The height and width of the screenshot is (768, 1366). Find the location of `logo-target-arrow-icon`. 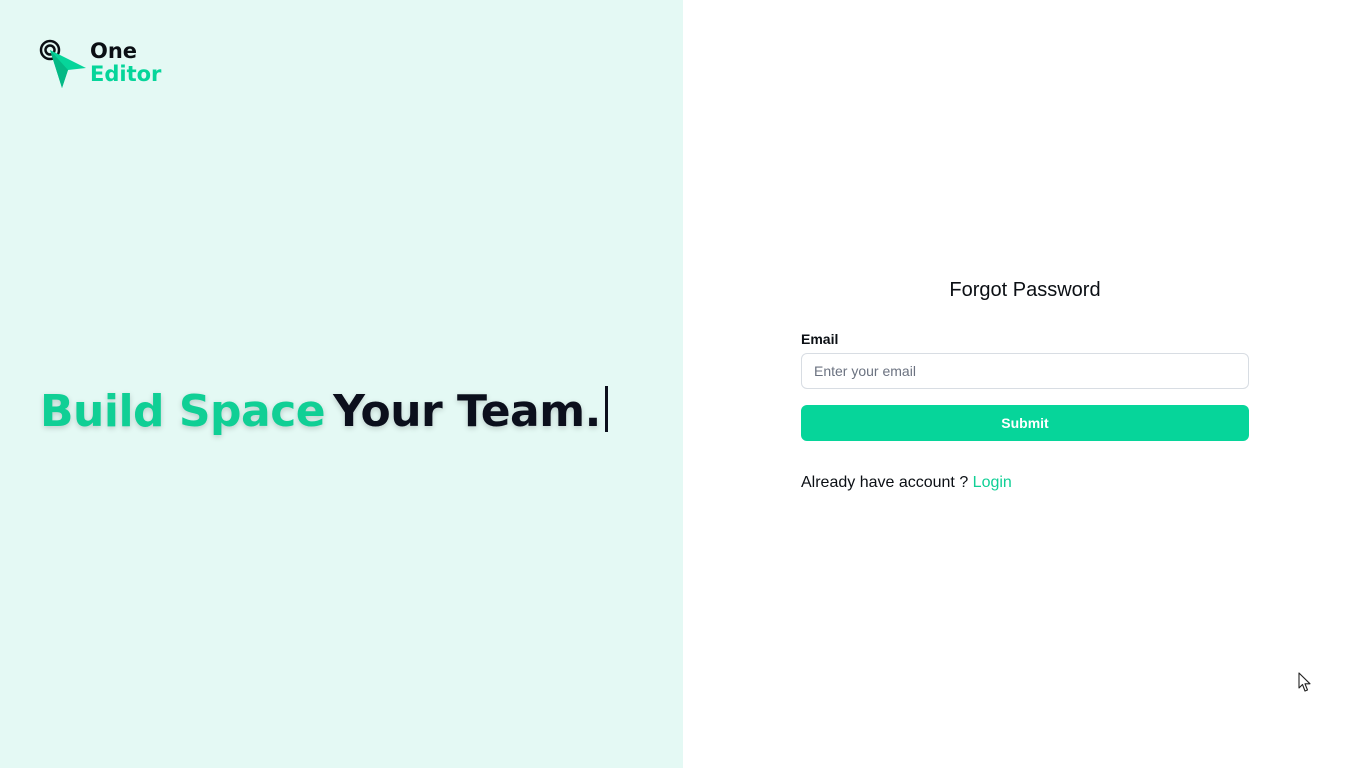

logo-target-arrow-icon is located at coordinates (62, 63).